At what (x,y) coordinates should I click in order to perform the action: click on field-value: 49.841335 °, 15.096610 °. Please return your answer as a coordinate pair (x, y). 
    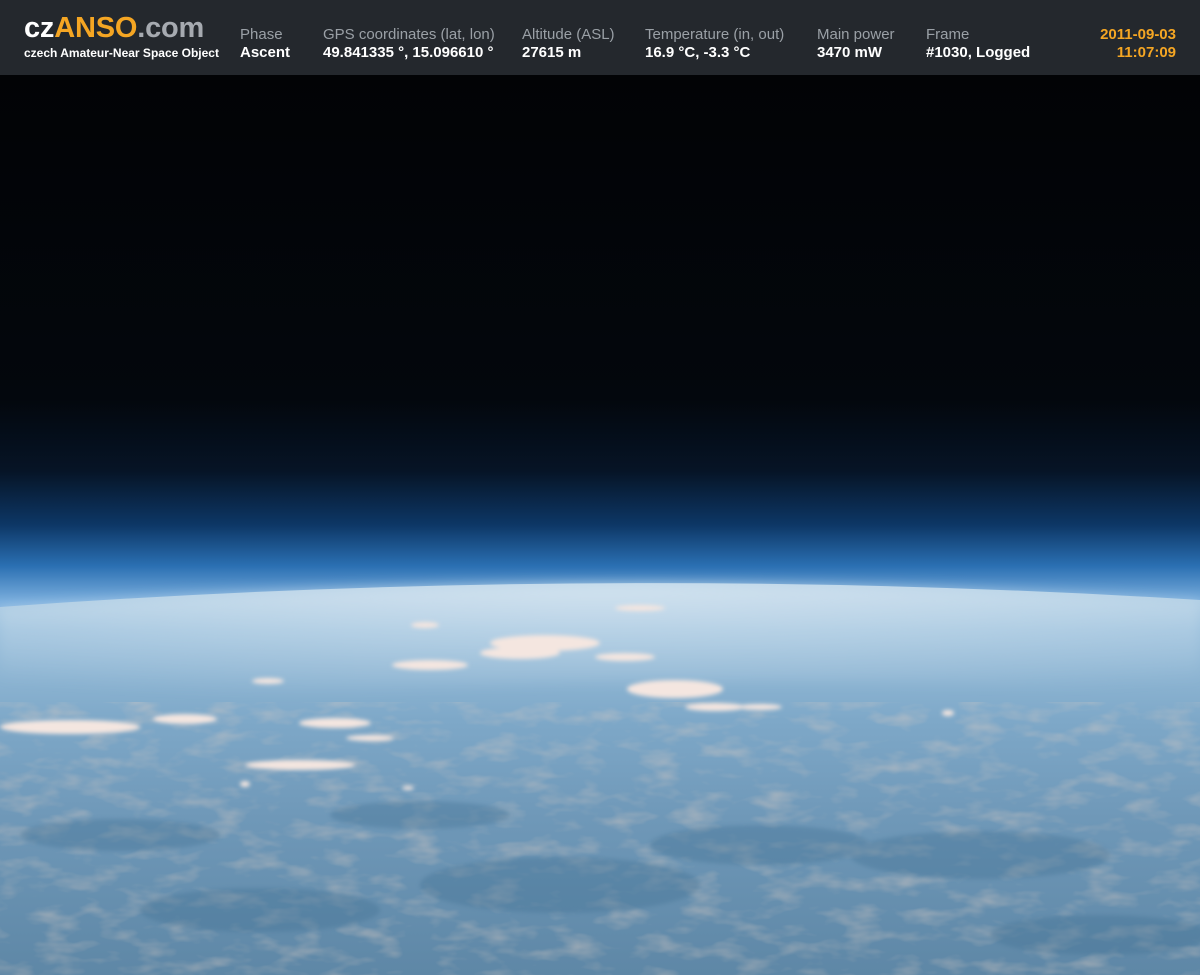
    Looking at the image, I should click on (408, 52).